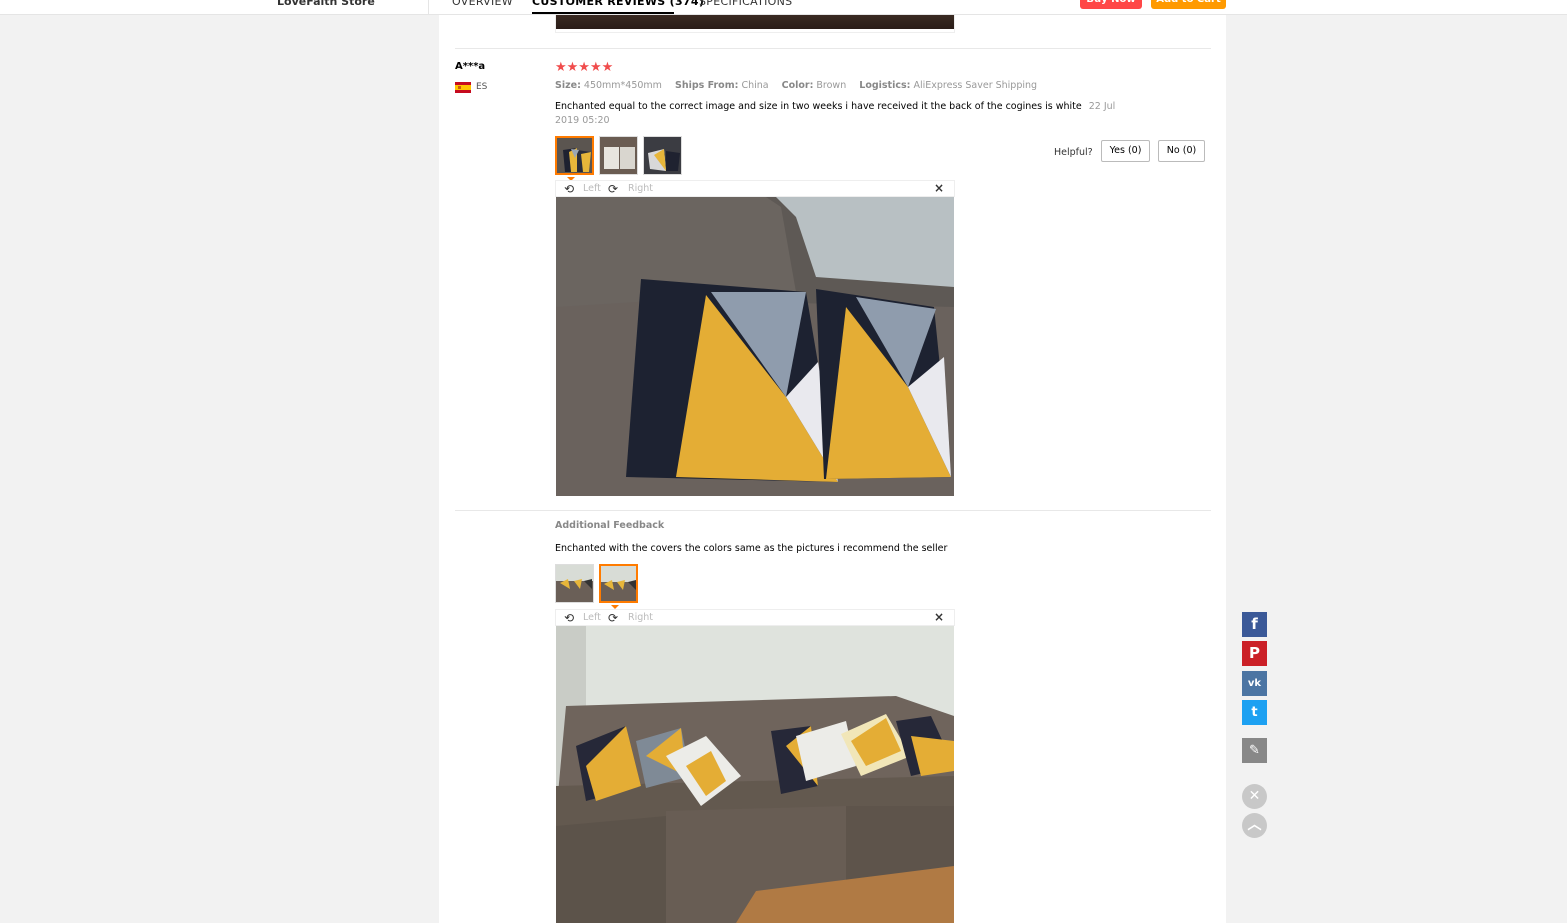 Image resolution: width=1567 pixels, height=923 pixels. I want to click on tab-customer-reviews: CUSTOMER REVIEWS (374), so click(618, 4).